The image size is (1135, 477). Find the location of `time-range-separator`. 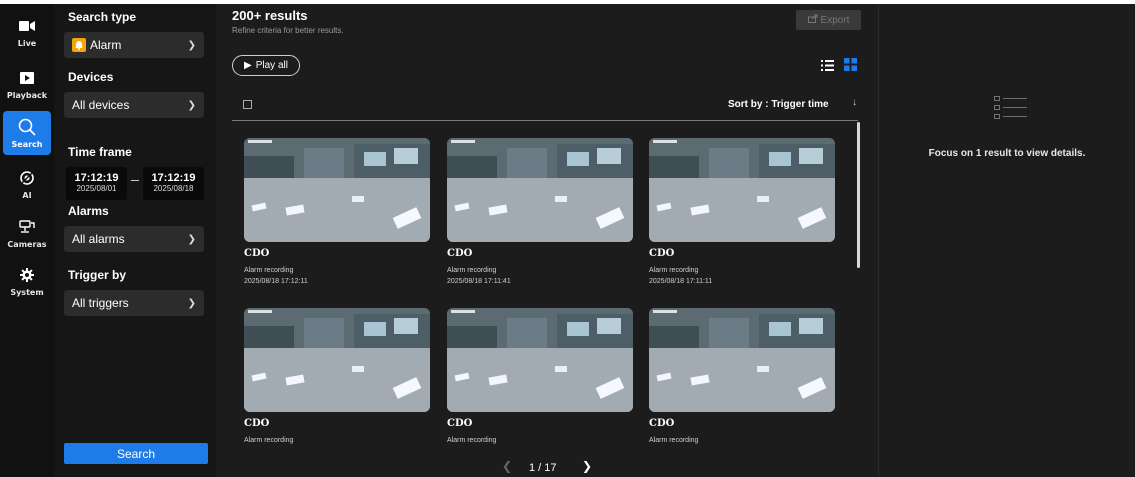

time-range-separator is located at coordinates (135, 180).